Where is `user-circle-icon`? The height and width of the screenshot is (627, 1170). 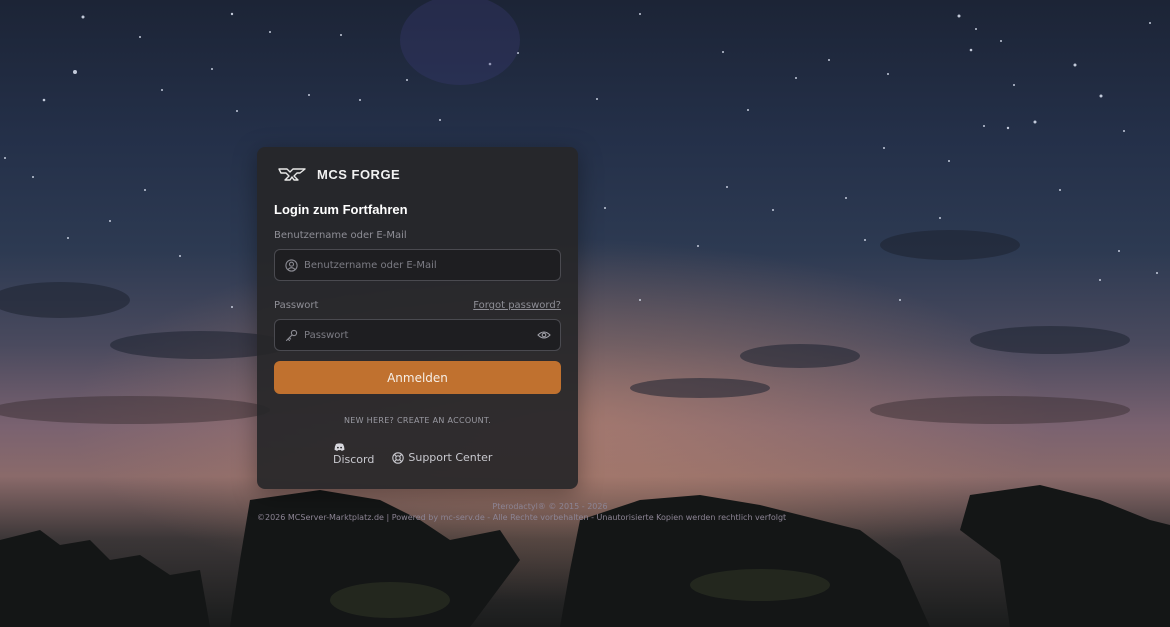 user-circle-icon is located at coordinates (291, 265).